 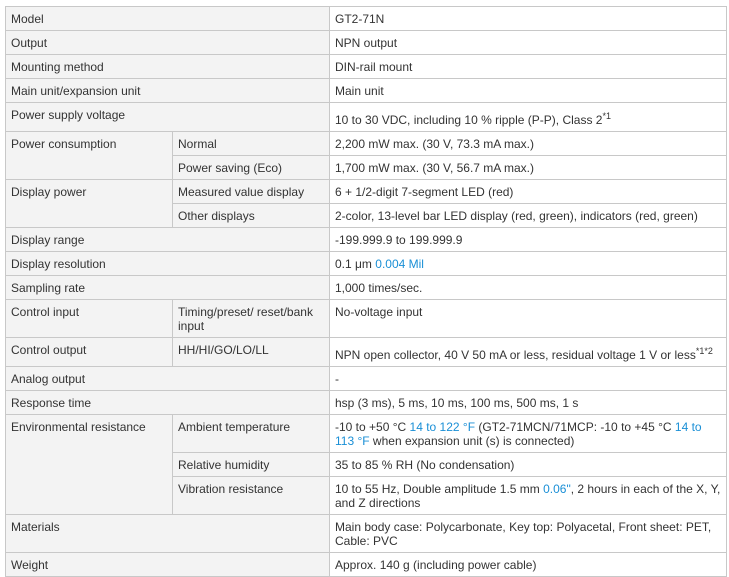 I want to click on table-row-display-resolution: Display resolution 0.1 μm 0.004 Mil, so click(x=366, y=263).